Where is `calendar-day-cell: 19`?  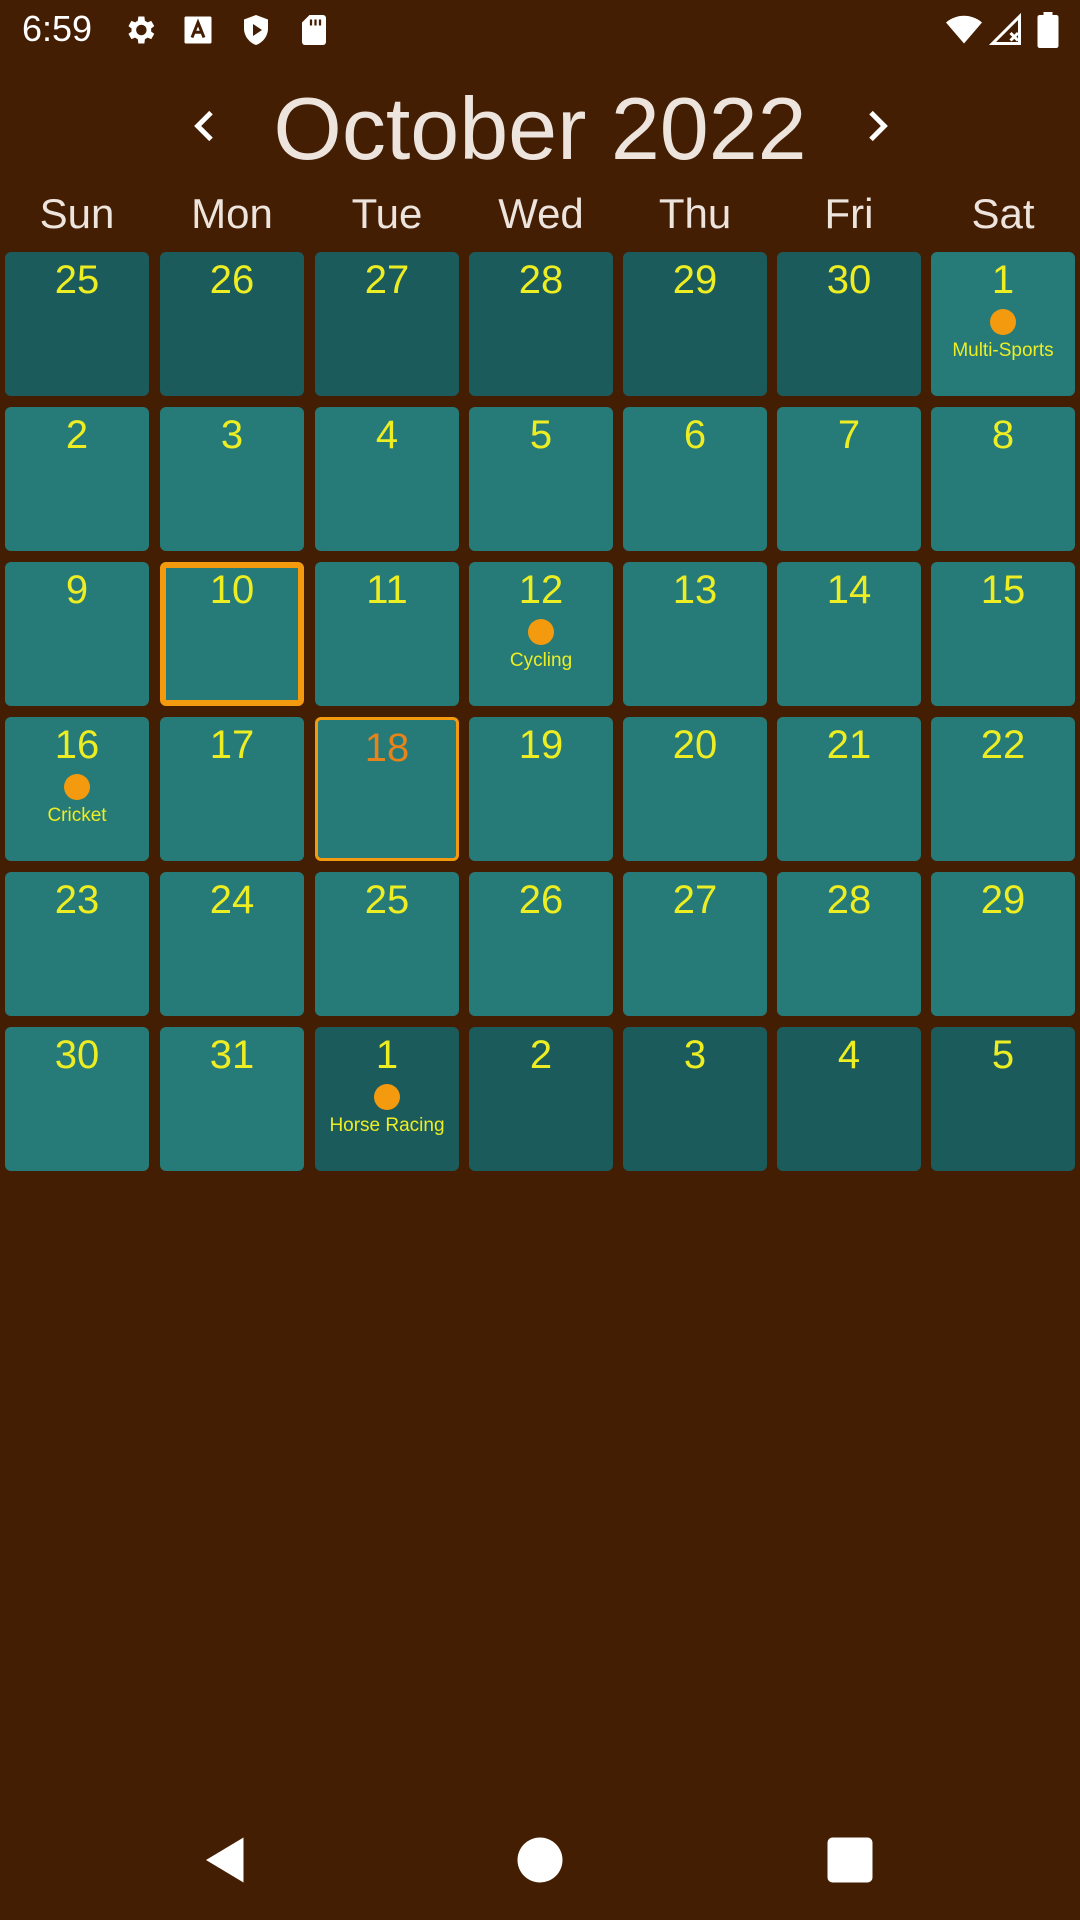
calendar-day-cell: 19 is located at coordinates (541, 789).